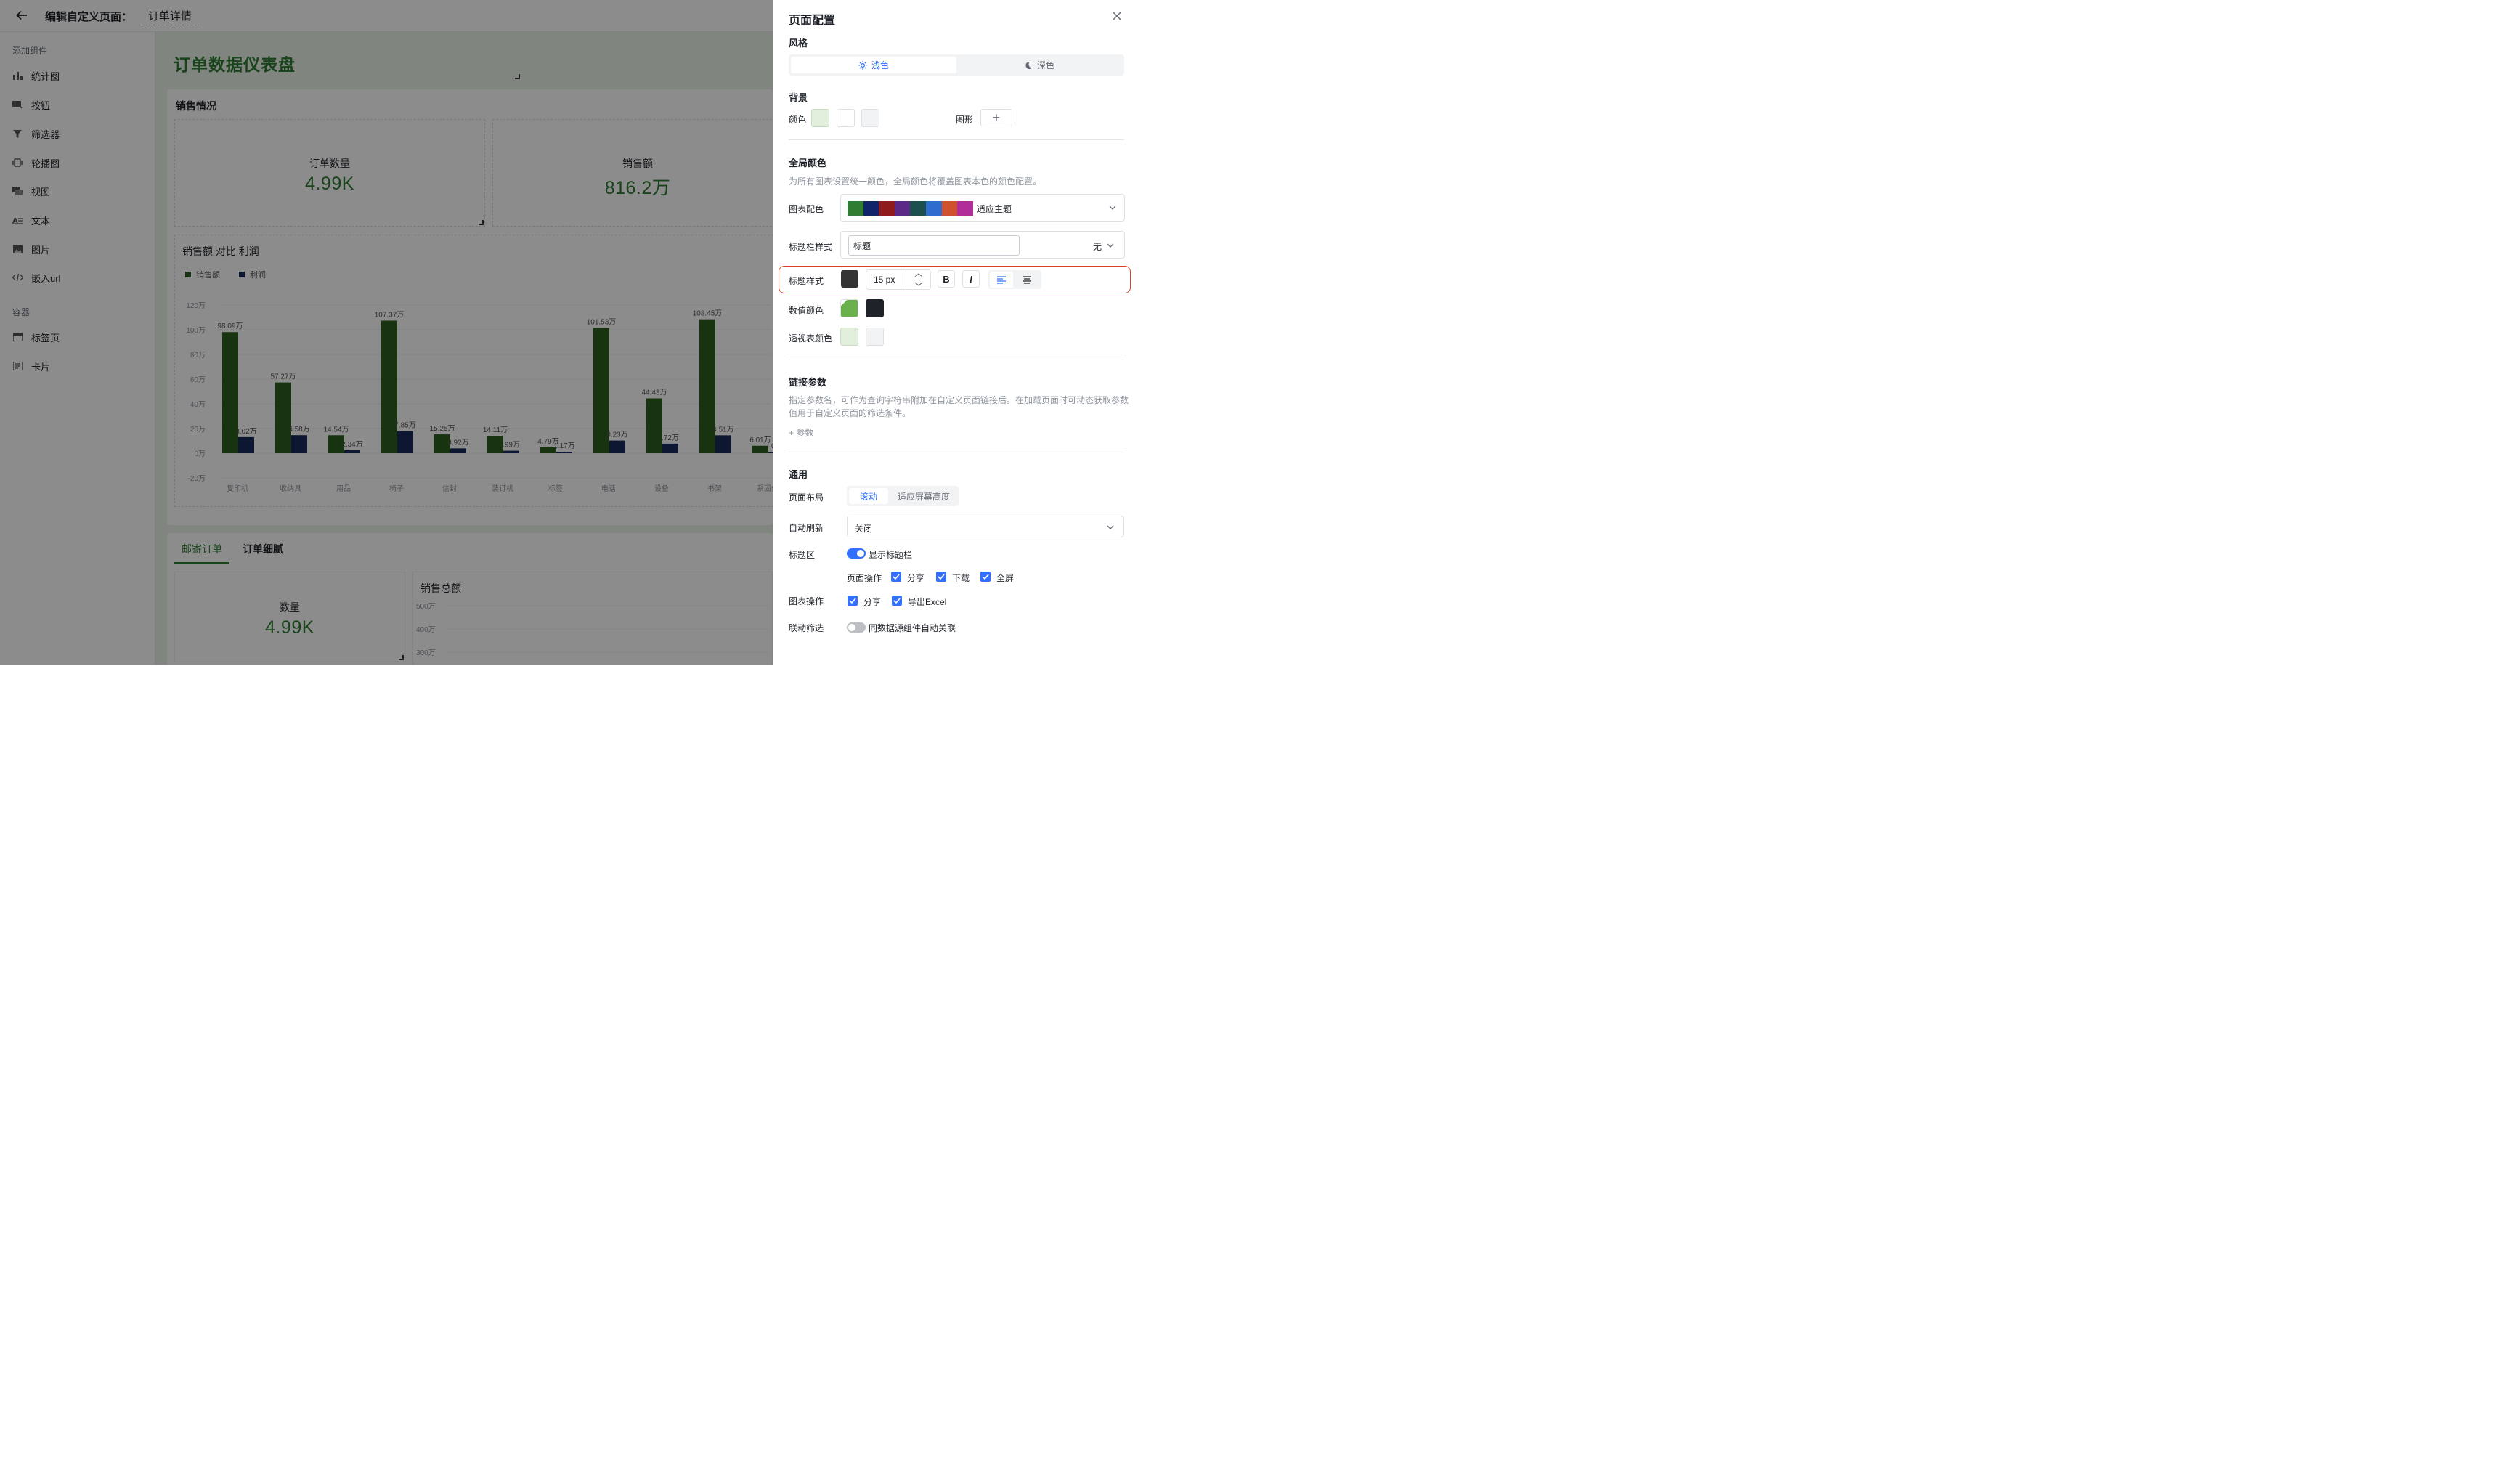  I want to click on show-title-bar-toggle, so click(856, 553).